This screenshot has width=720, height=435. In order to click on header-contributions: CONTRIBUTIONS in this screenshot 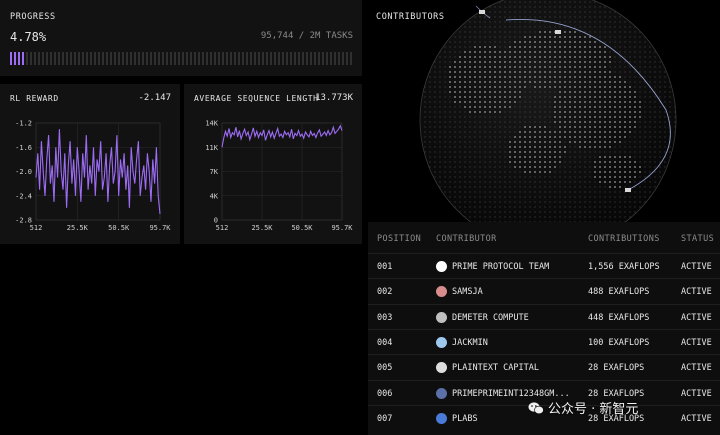, I will do `click(624, 239)`.